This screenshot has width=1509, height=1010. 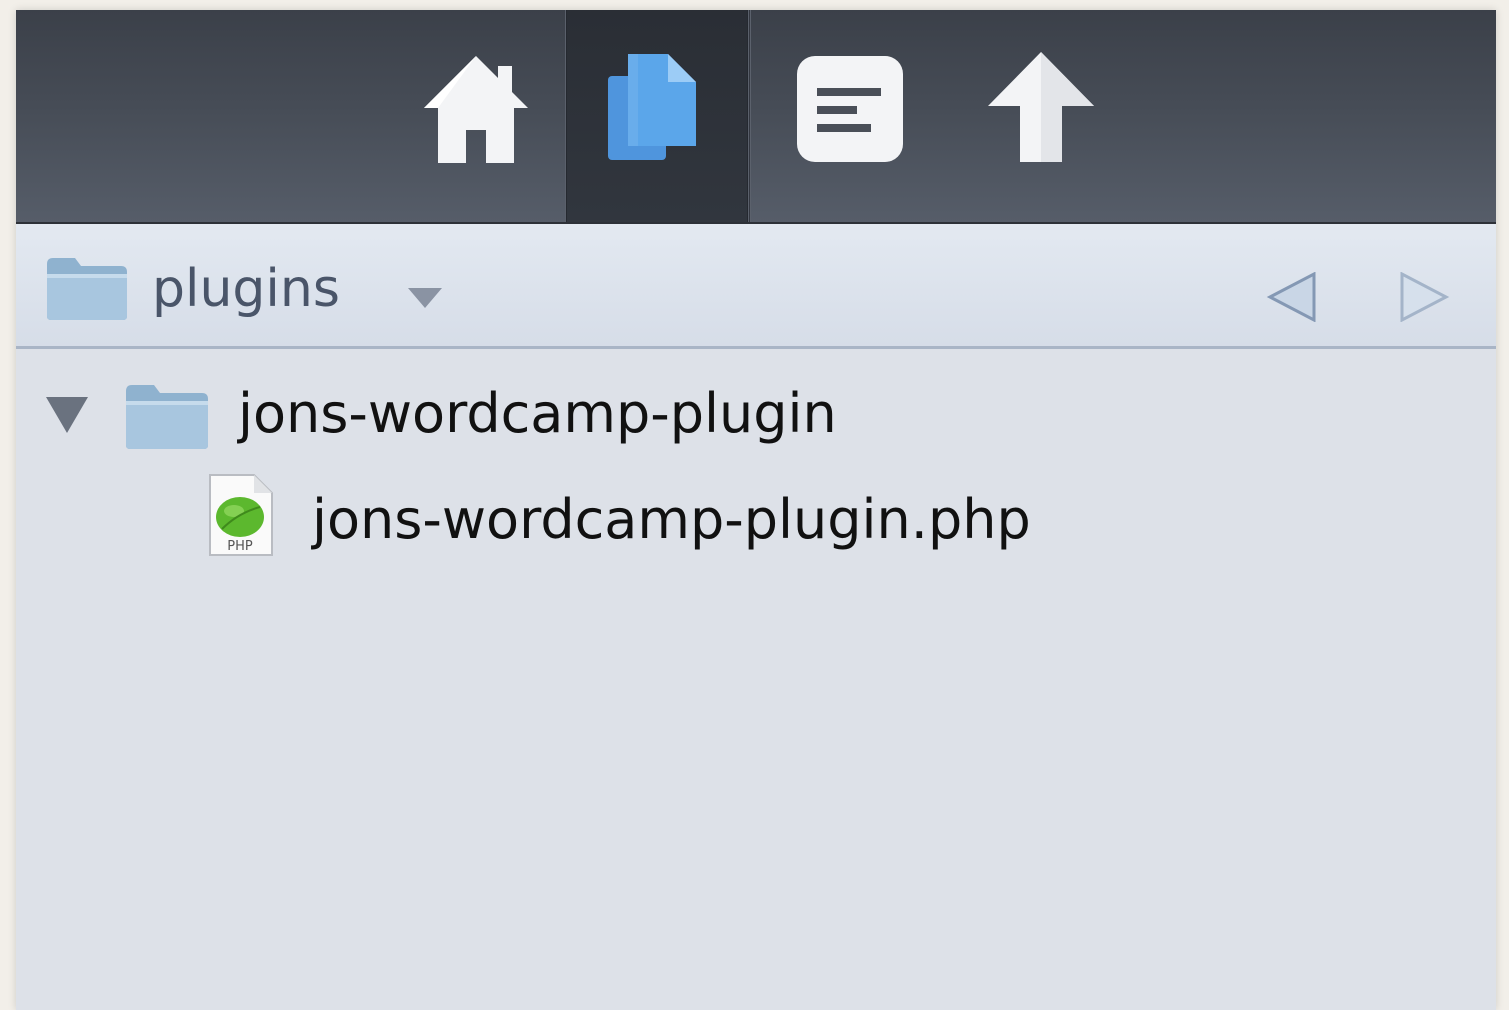 I want to click on current-folder-label: plugins, so click(x=246, y=289).